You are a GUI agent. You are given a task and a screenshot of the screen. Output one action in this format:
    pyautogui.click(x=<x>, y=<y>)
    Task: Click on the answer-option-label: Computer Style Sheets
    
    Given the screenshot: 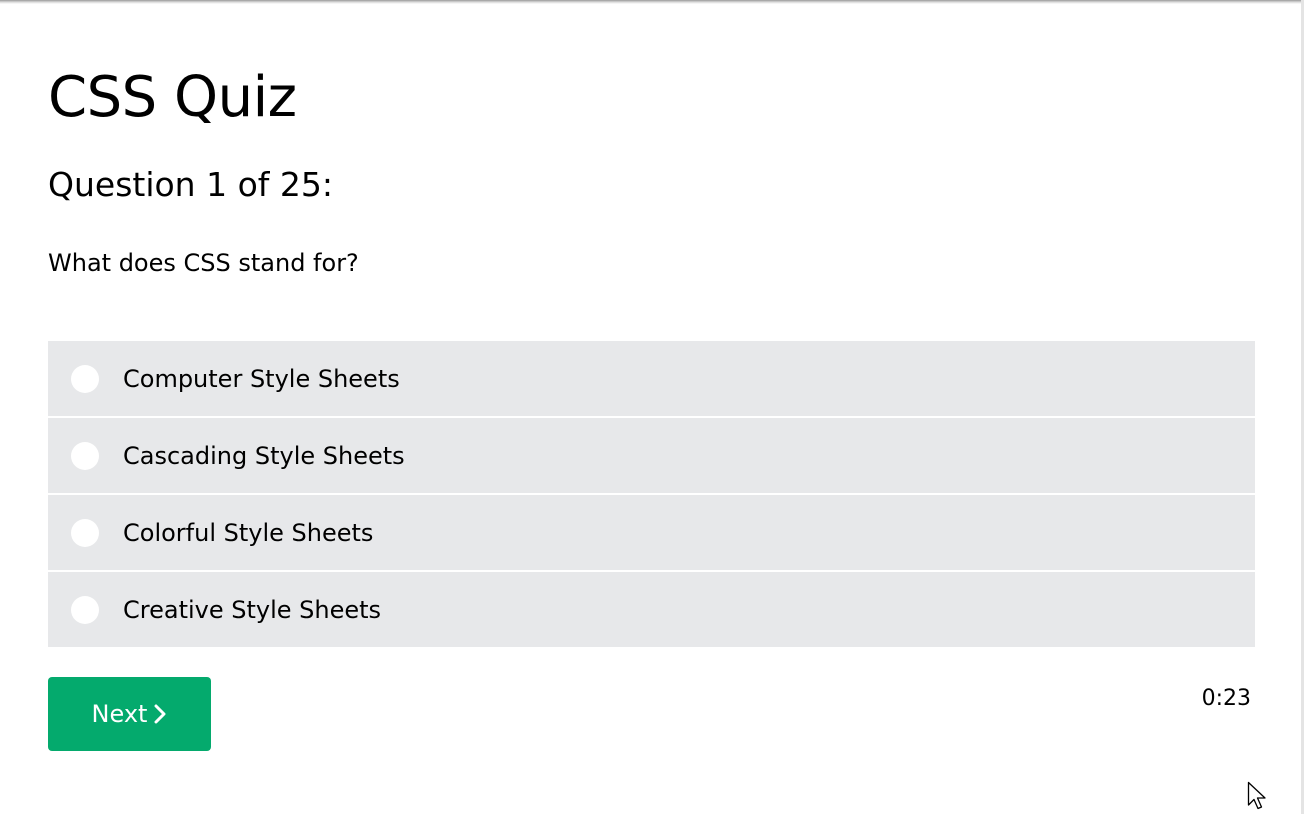 What is the action you would take?
    pyautogui.click(x=261, y=379)
    